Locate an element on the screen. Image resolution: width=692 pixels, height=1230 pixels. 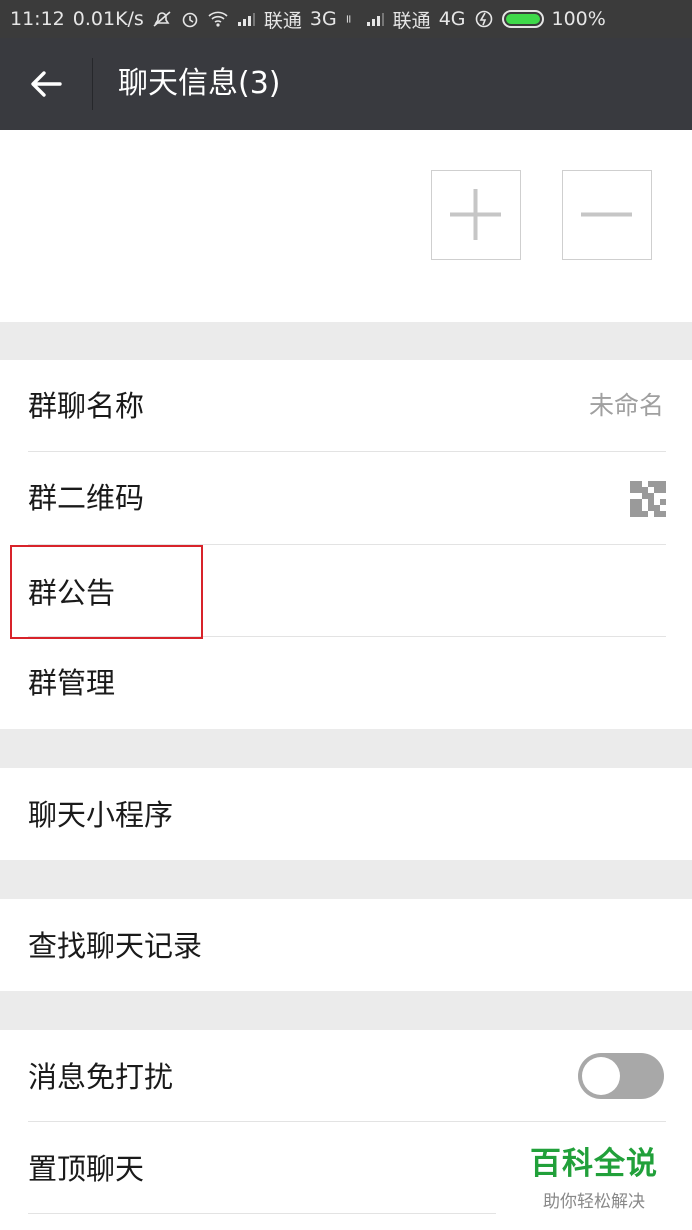
mute-notifications-row: 消息免打扰 is located at coordinates (346, 1076).